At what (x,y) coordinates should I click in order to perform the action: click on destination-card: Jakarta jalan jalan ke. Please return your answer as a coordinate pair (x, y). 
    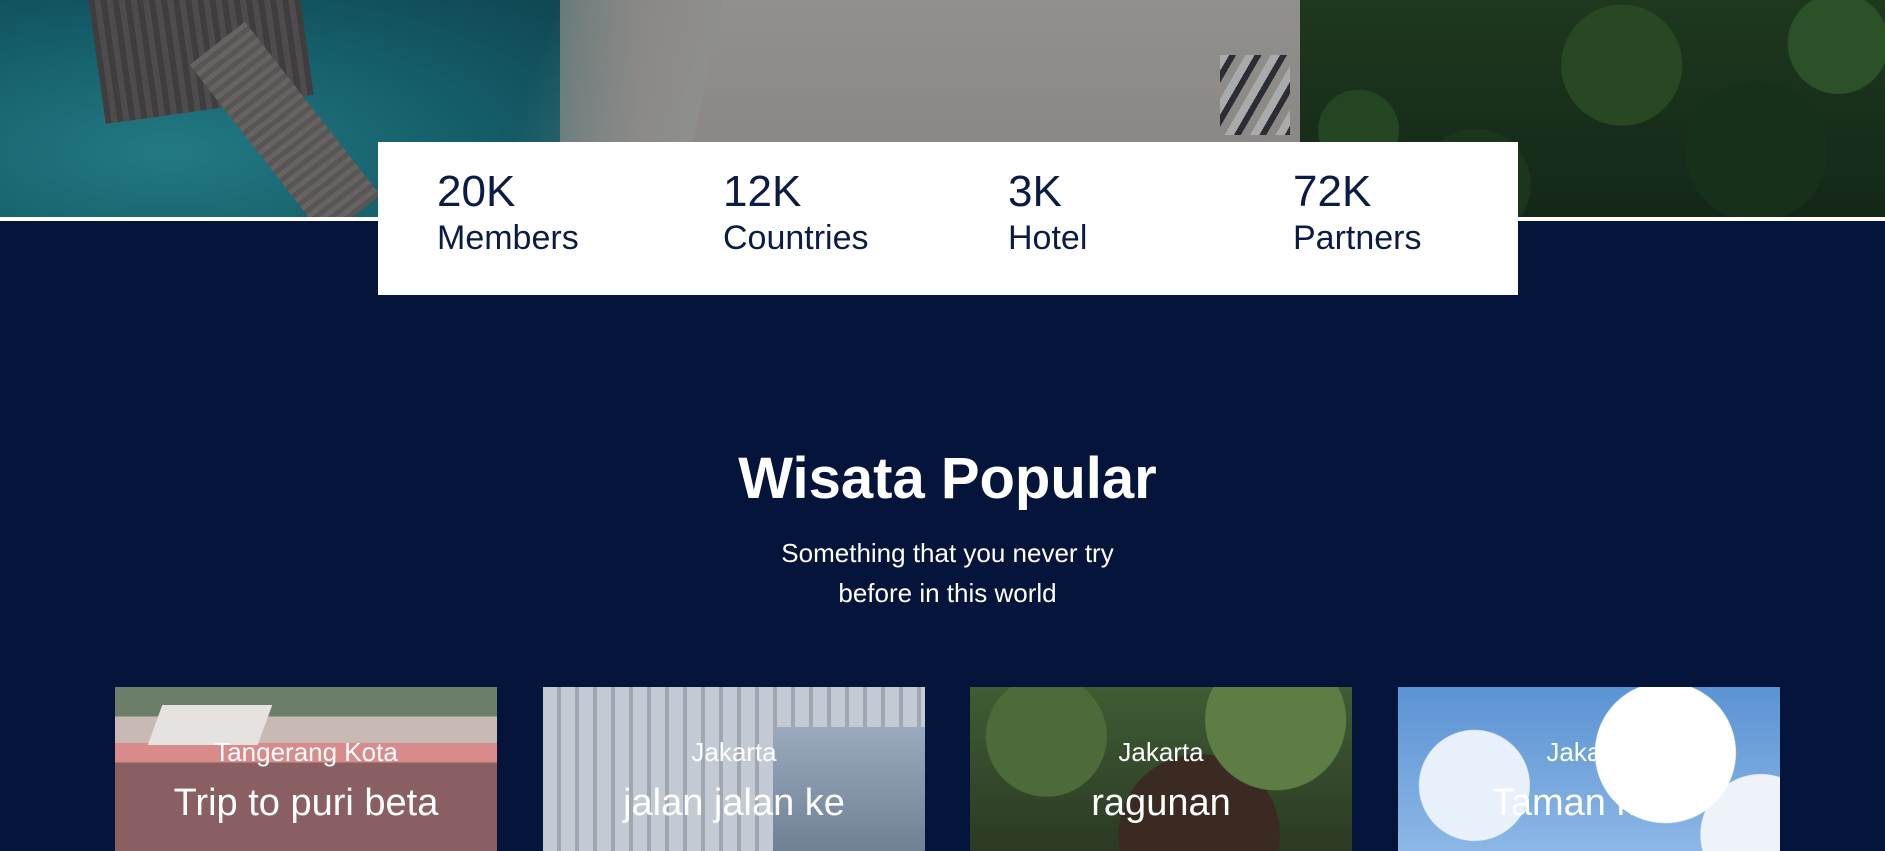
    Looking at the image, I should click on (734, 769).